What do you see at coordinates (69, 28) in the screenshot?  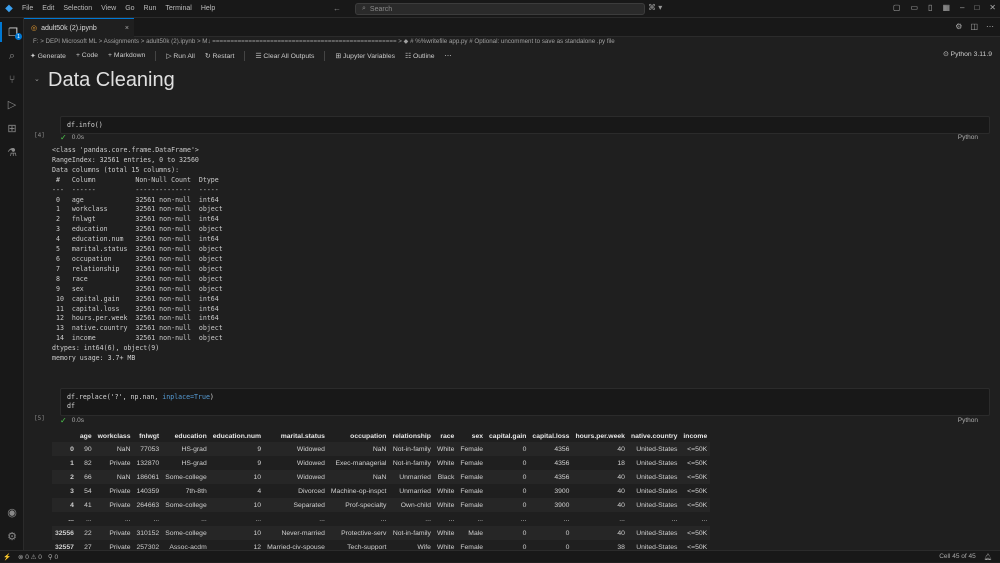 I see `tab-label: adult50k (2).ipynb` at bounding box center [69, 28].